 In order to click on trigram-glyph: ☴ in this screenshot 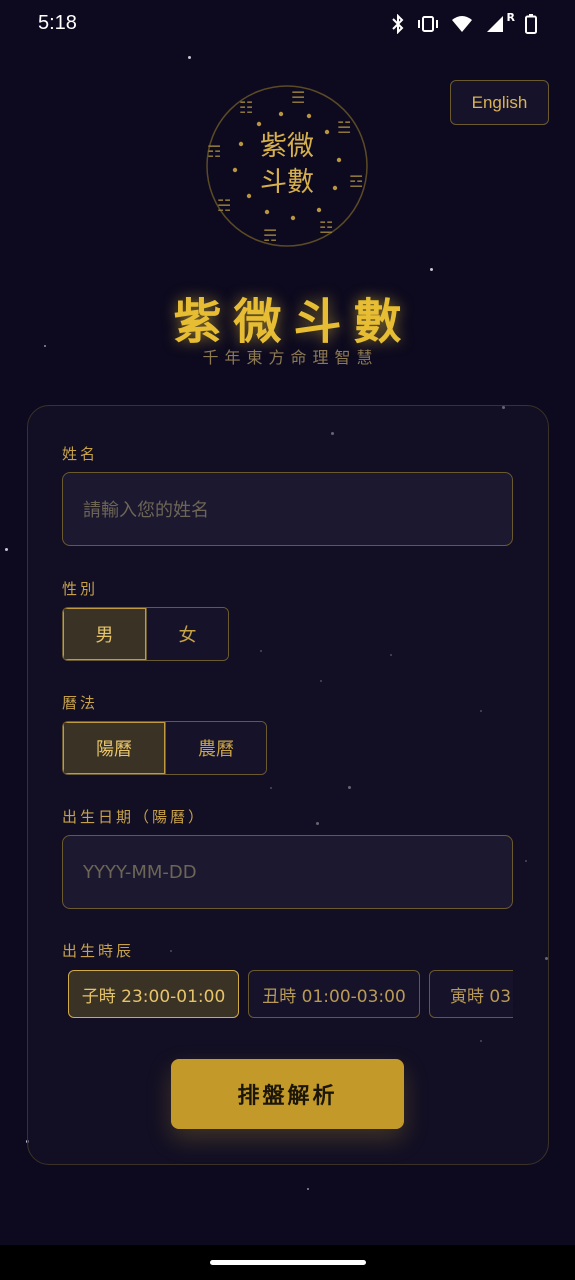, I will do `click(270, 235)`.